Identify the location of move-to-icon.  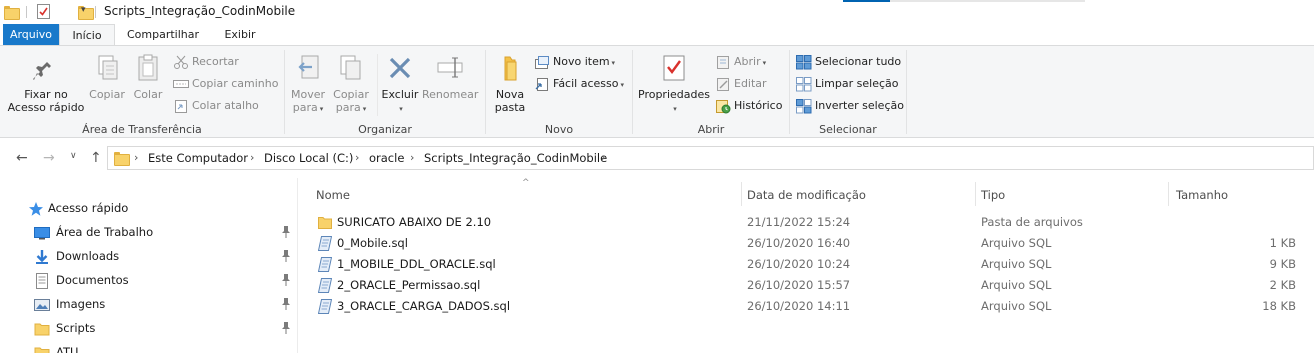
(308, 67).